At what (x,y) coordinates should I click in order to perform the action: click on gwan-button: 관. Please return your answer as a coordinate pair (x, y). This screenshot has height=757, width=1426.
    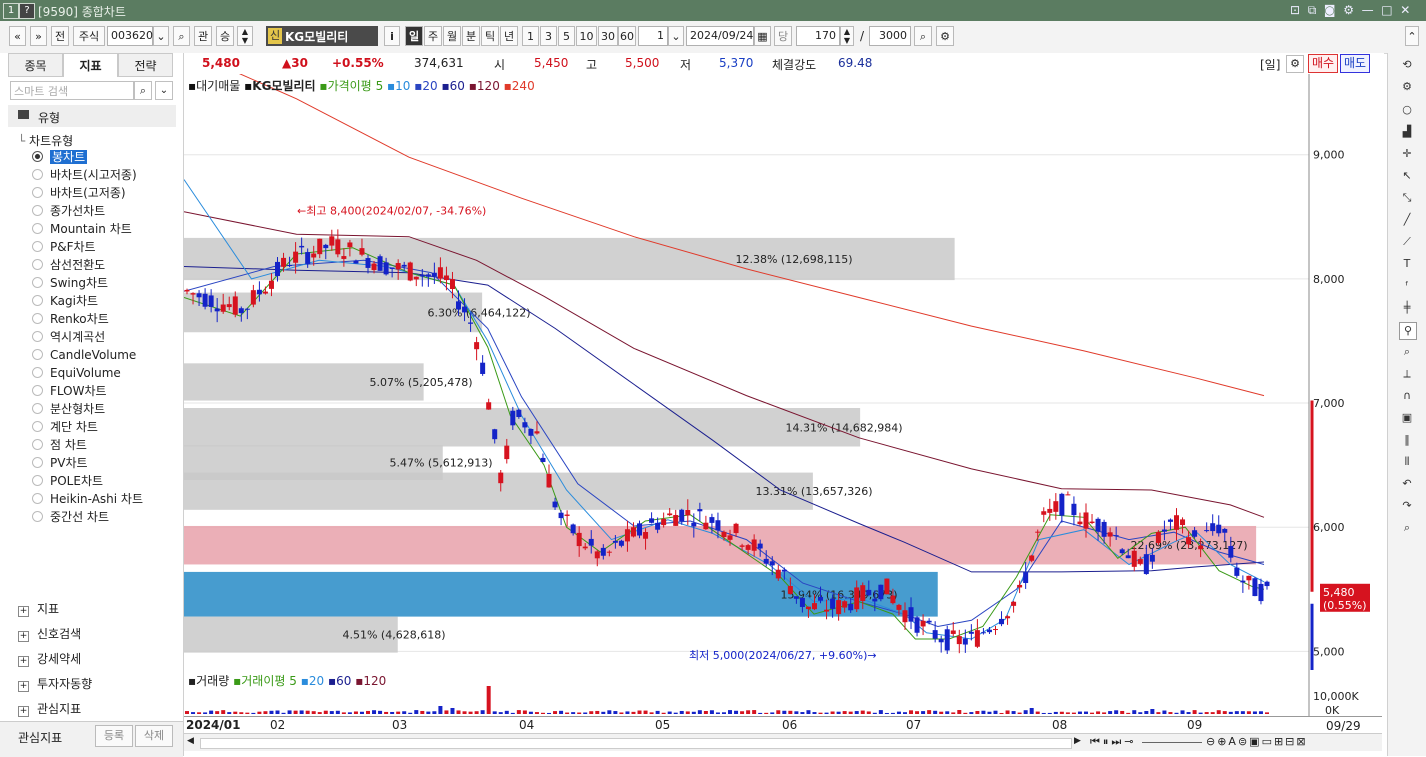
    Looking at the image, I should click on (203, 36).